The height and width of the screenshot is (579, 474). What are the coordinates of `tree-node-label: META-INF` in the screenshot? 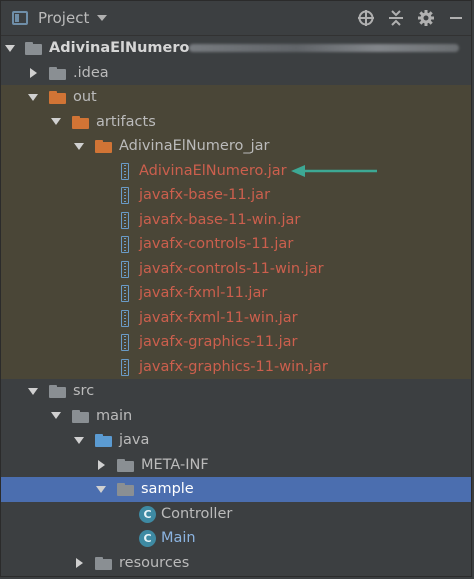 It's located at (175, 464).